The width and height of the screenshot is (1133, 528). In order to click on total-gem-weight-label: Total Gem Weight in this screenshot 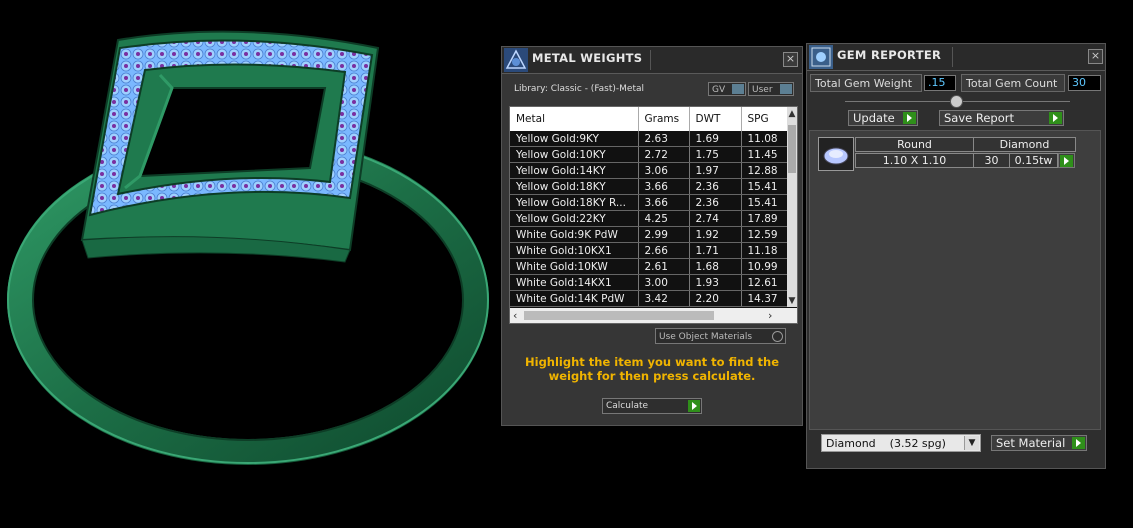, I will do `click(866, 83)`.